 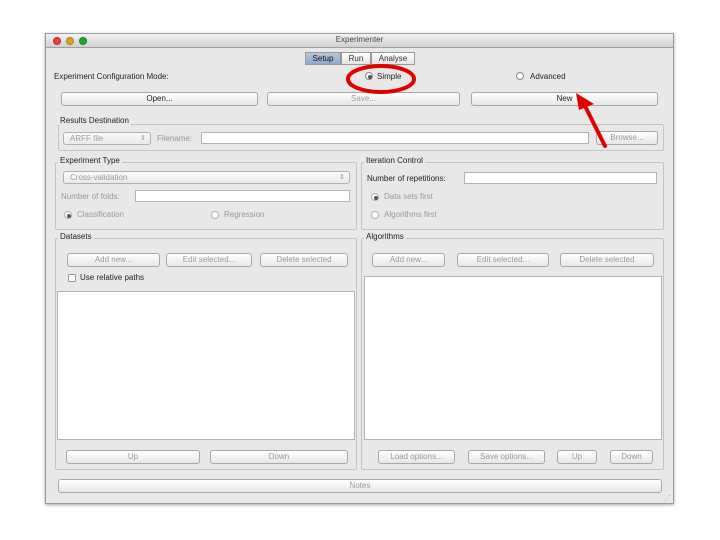 What do you see at coordinates (595, 126) in the screenshot?
I see `annotation-arrow-line` at bounding box center [595, 126].